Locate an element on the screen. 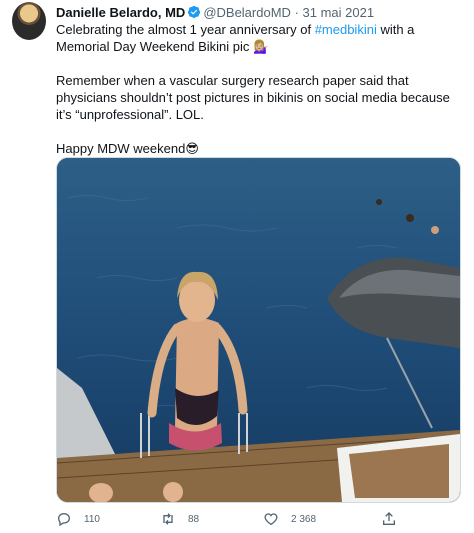 The height and width of the screenshot is (533, 474). retweet-icon is located at coordinates (168, 519).